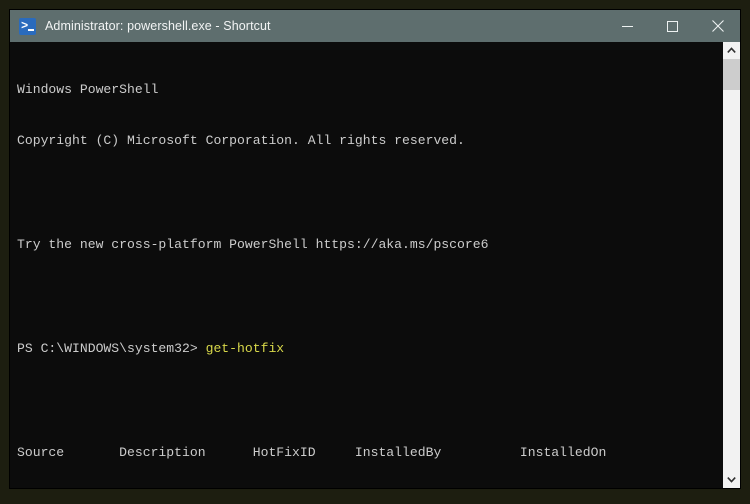  I want to click on maximize-button, so click(672, 26).